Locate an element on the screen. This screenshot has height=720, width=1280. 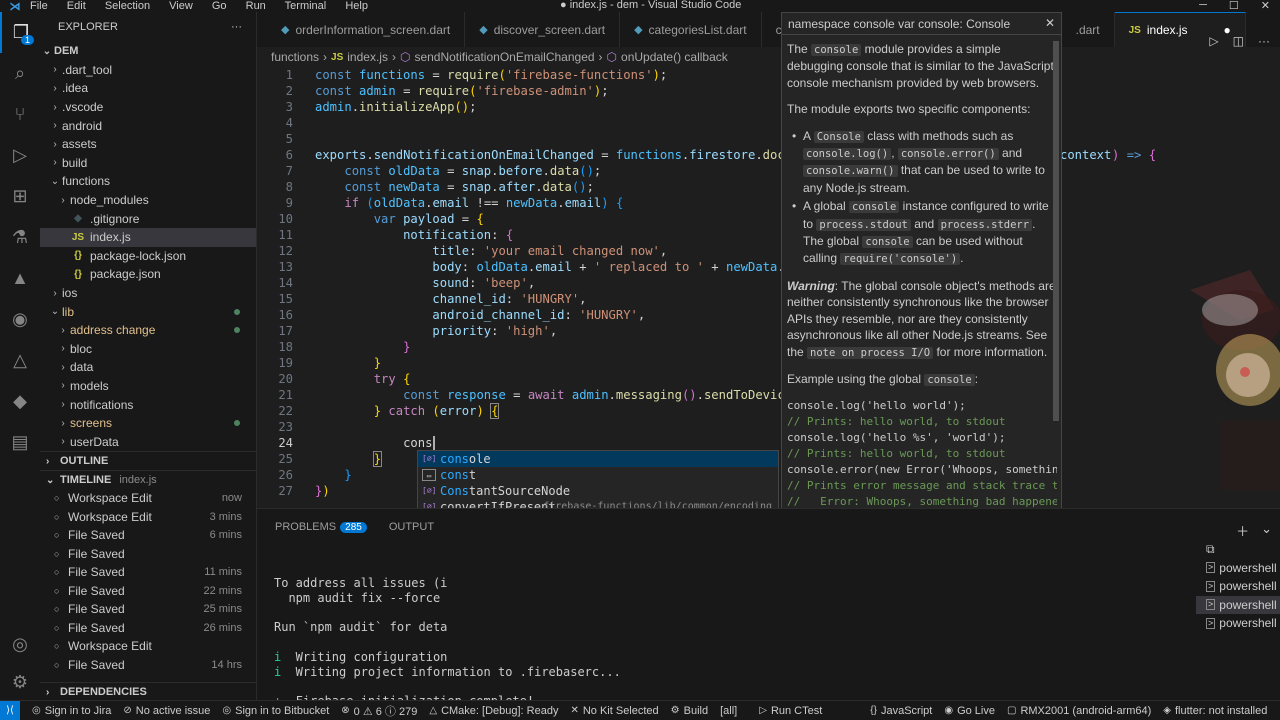
tree-item: › data is located at coordinates (148, 367).